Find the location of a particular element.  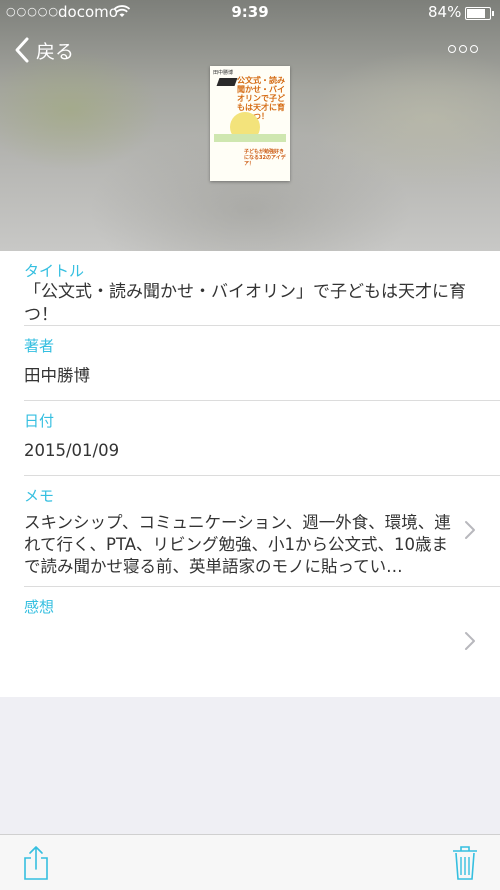

title-label: タイトル is located at coordinates (54, 271).